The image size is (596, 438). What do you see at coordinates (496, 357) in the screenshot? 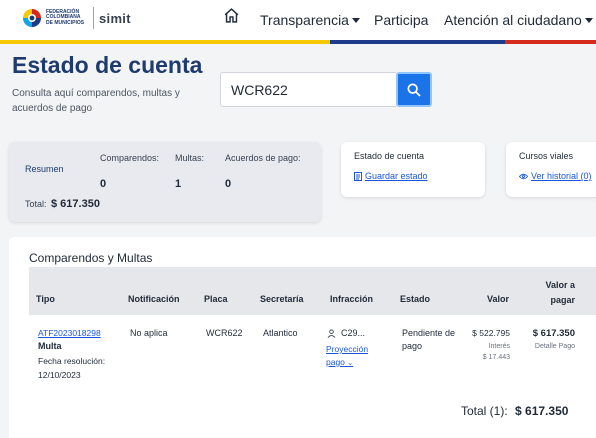
I see `row-interes: $ 17.443` at bounding box center [496, 357].